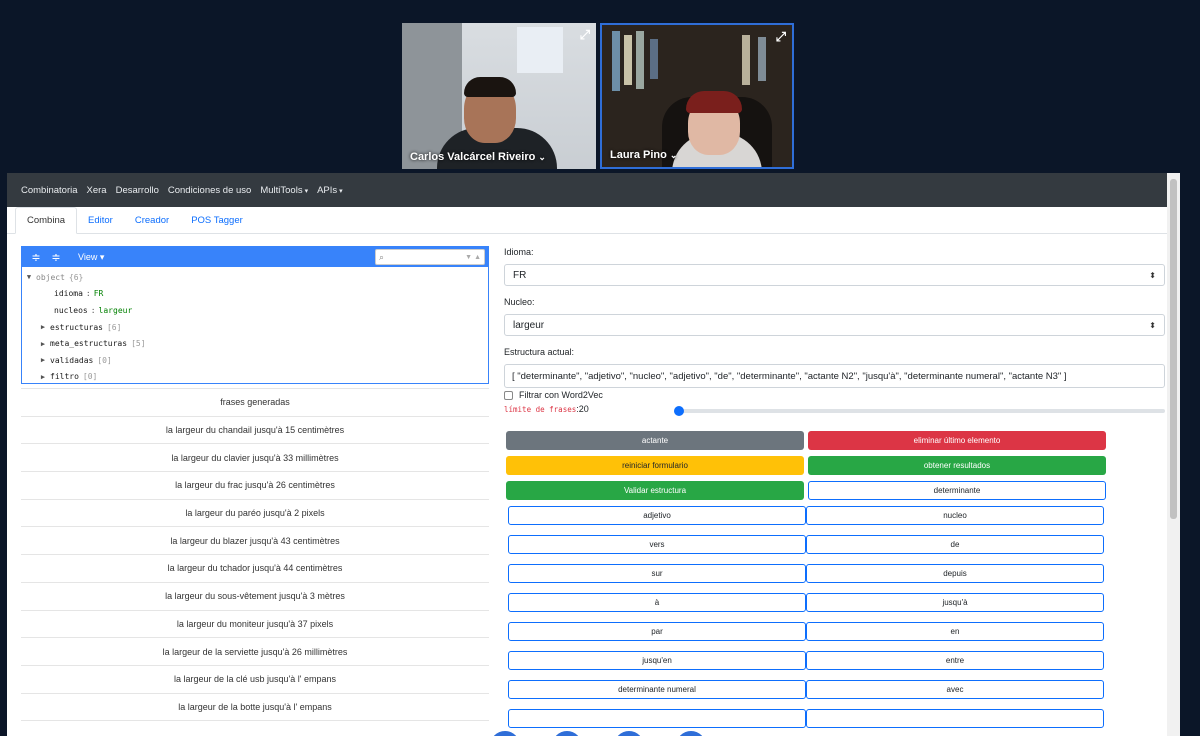  I want to click on tree-node-estructuras: ▶ estructuras [6], so click(255, 327).